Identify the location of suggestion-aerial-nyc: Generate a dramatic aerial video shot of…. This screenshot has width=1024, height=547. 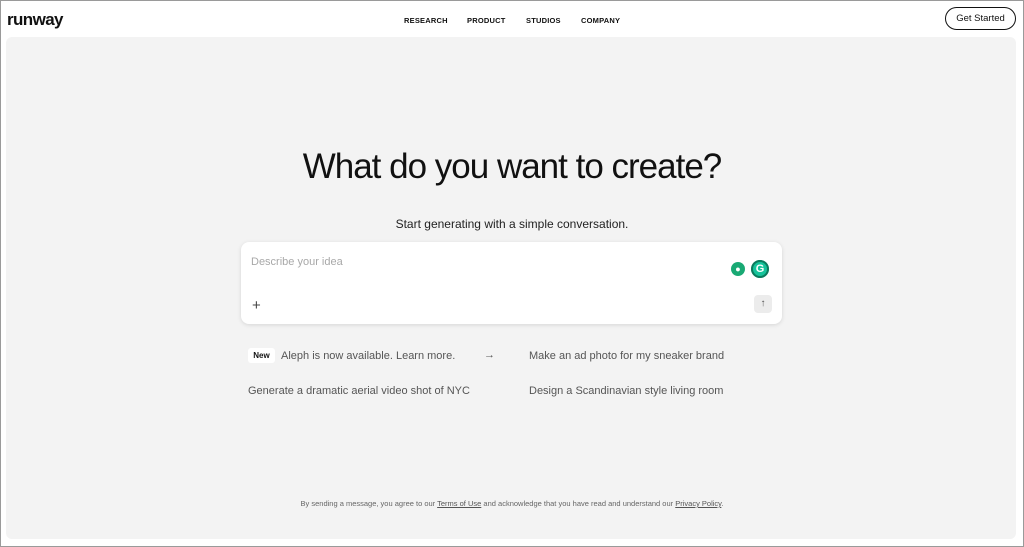
(359, 391).